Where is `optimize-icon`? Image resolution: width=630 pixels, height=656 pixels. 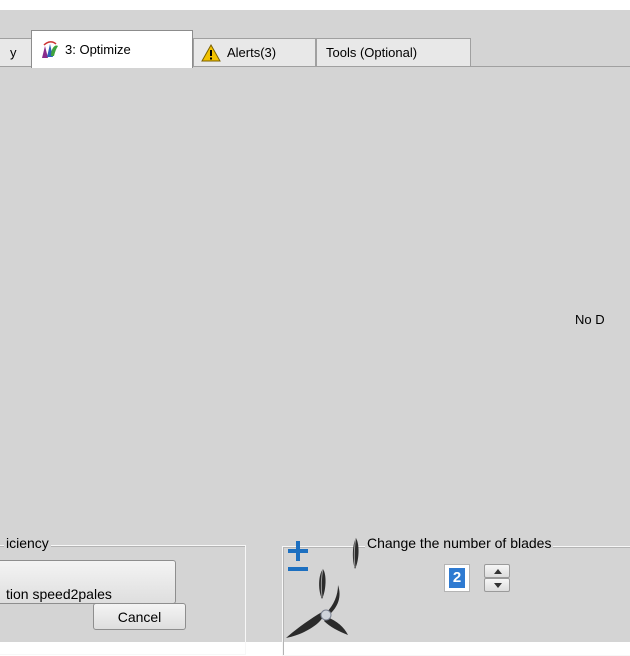 optimize-icon is located at coordinates (49, 50).